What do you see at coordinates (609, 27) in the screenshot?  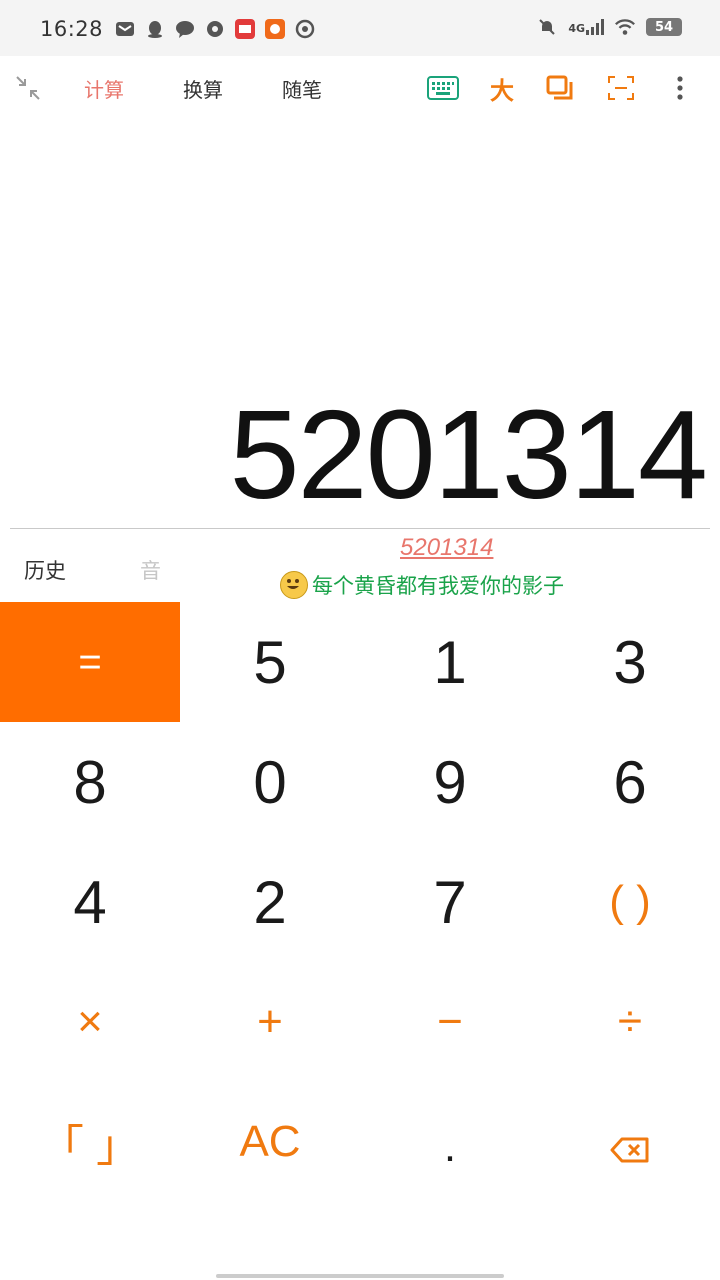 I see `system-icons: 4G 54` at bounding box center [609, 27].